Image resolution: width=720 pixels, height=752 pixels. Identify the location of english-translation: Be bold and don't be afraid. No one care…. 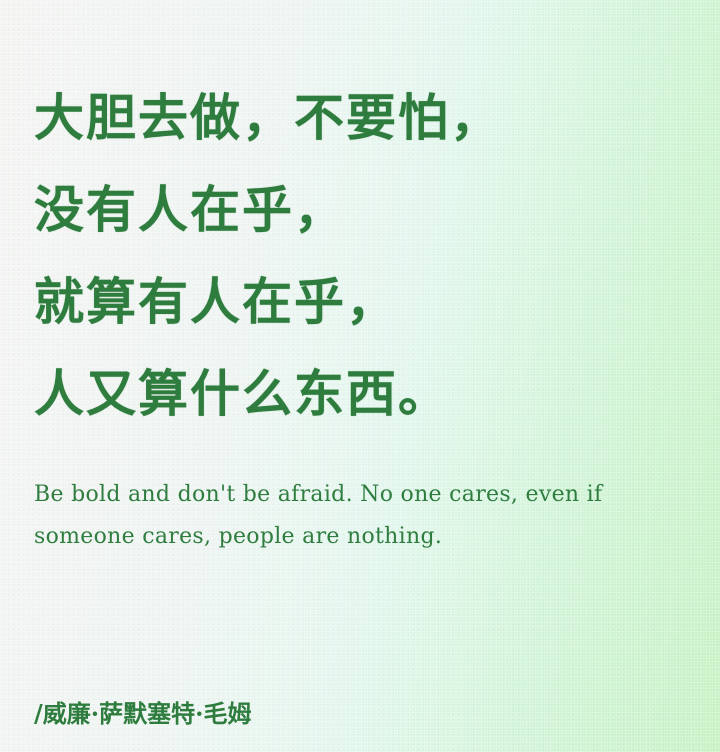
(318, 515).